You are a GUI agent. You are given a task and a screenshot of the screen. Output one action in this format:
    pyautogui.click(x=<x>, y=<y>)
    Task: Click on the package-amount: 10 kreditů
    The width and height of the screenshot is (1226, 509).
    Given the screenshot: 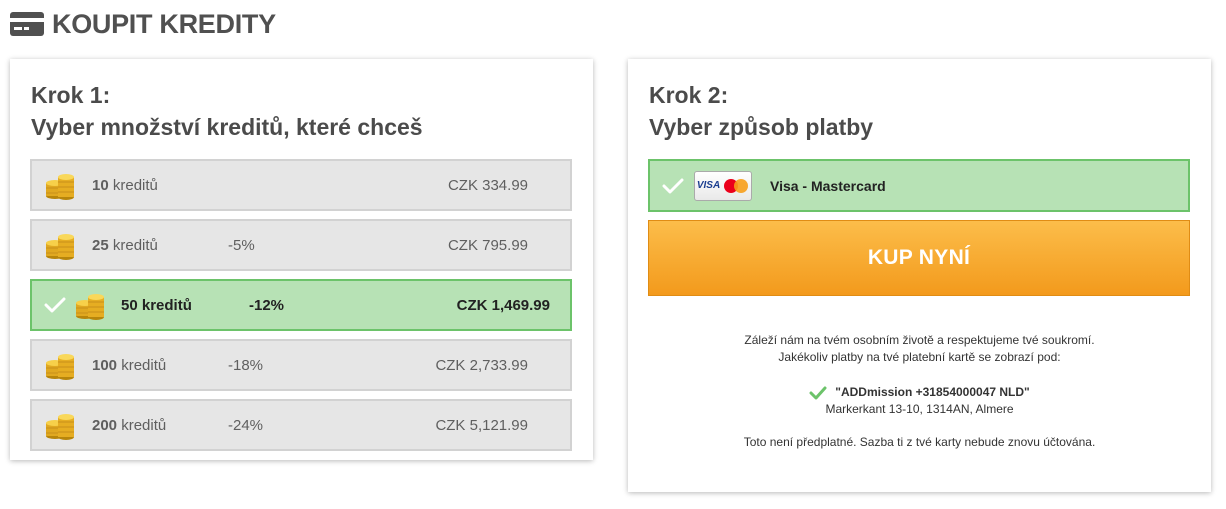 What is the action you would take?
    pyautogui.click(x=125, y=185)
    